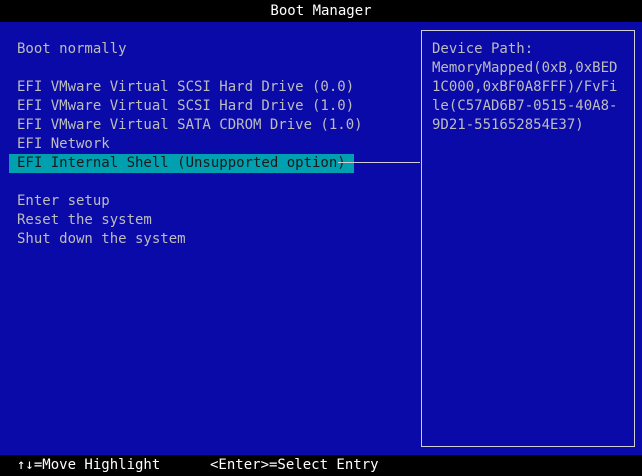  What do you see at coordinates (294, 465) in the screenshot?
I see `select-entry-hint: <Enter>=Select Entry` at bounding box center [294, 465].